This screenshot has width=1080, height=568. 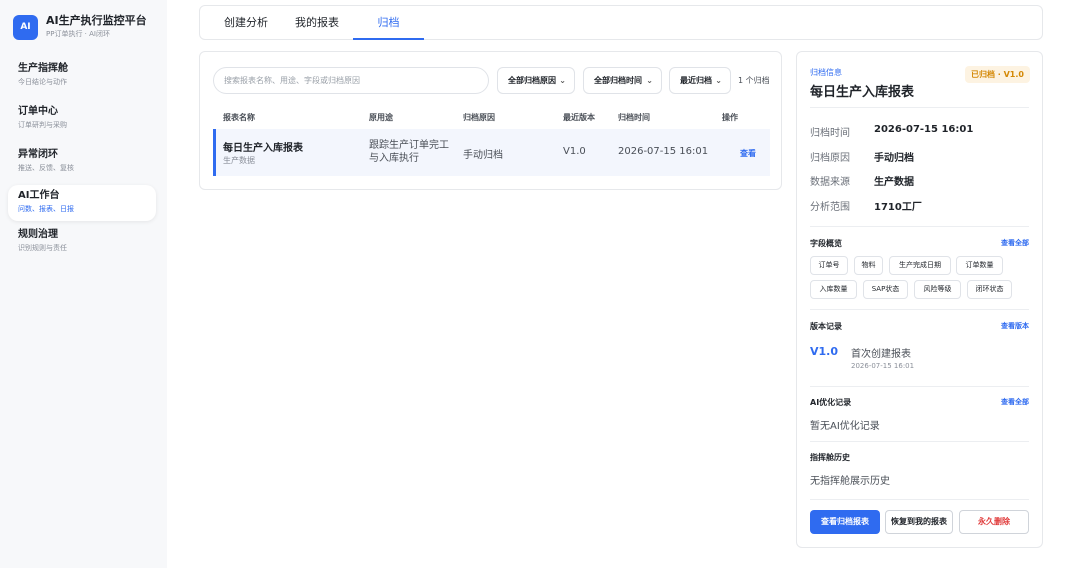 I want to click on field-chip: 订单数量, so click(x=979, y=265).